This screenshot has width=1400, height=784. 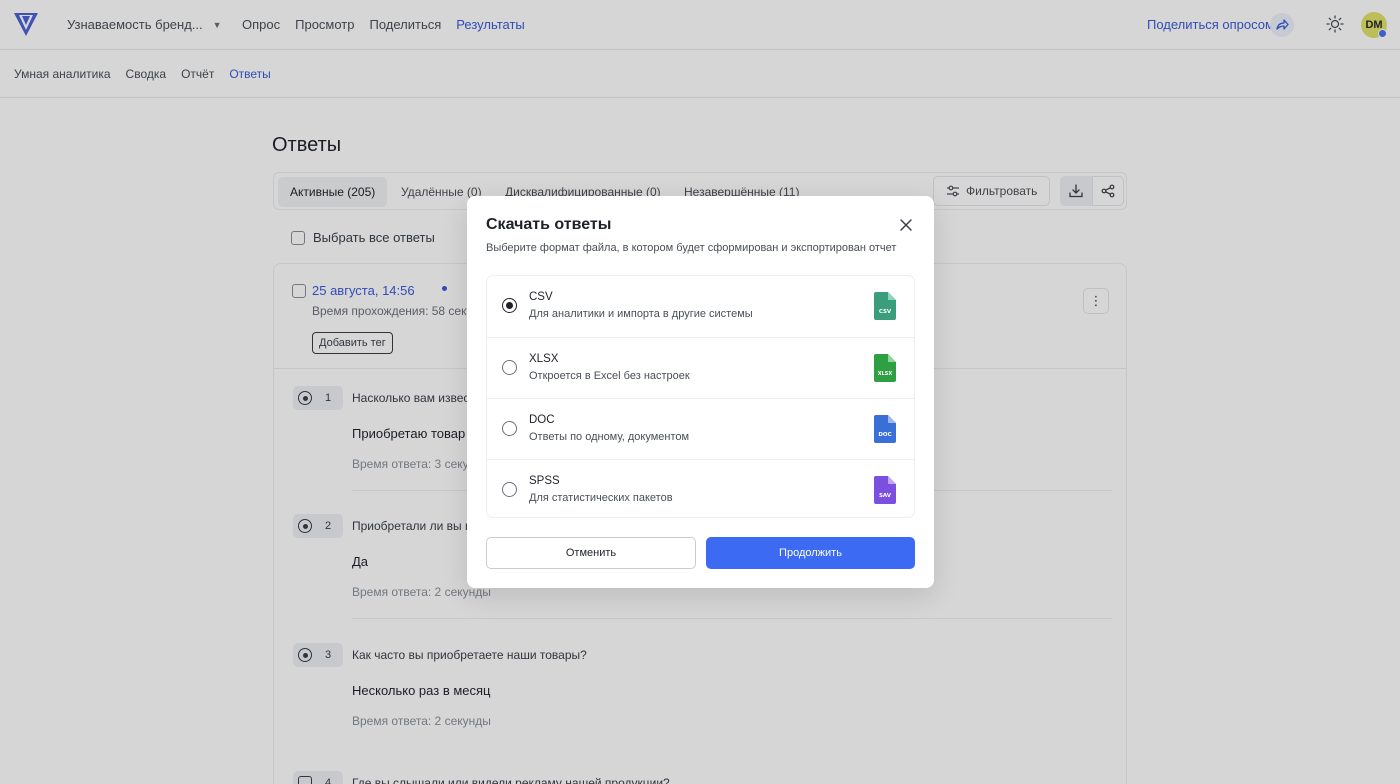 I want to click on xlsx-file-icon: XLSX, so click(x=885, y=368).